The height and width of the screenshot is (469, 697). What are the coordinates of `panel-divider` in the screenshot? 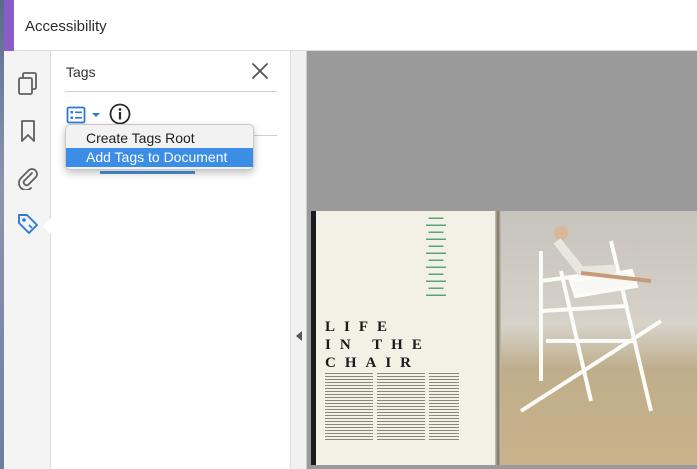 It's located at (171, 91).